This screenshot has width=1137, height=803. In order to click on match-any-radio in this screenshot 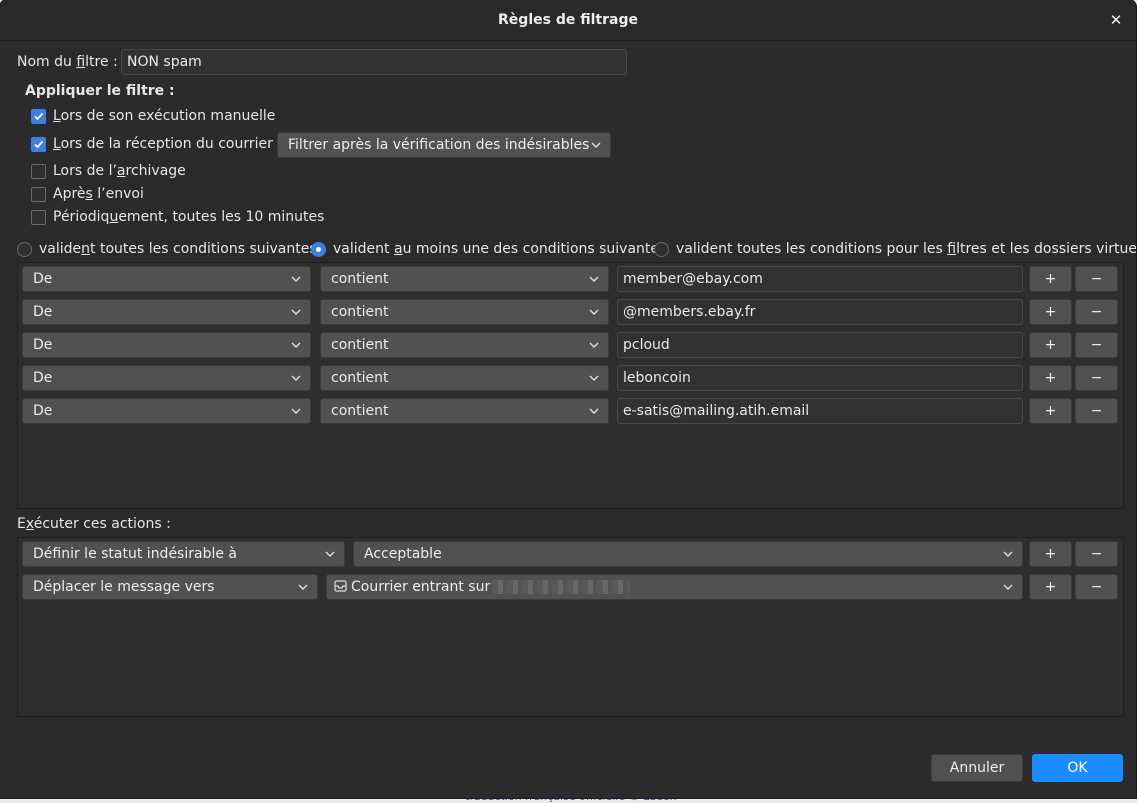, I will do `click(318, 249)`.